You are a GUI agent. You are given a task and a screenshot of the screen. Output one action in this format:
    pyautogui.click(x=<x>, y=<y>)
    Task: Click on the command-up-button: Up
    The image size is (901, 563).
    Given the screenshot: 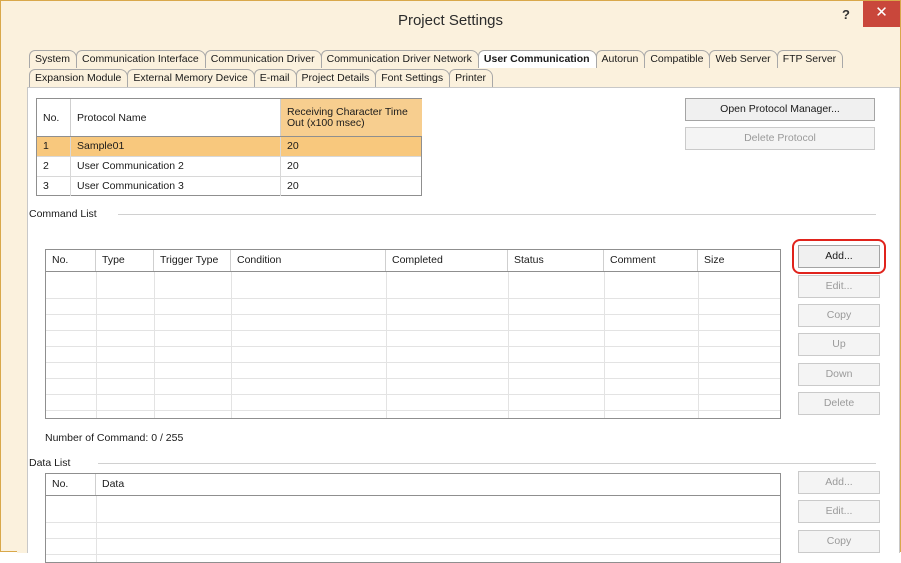 What is the action you would take?
    pyautogui.click(x=839, y=344)
    